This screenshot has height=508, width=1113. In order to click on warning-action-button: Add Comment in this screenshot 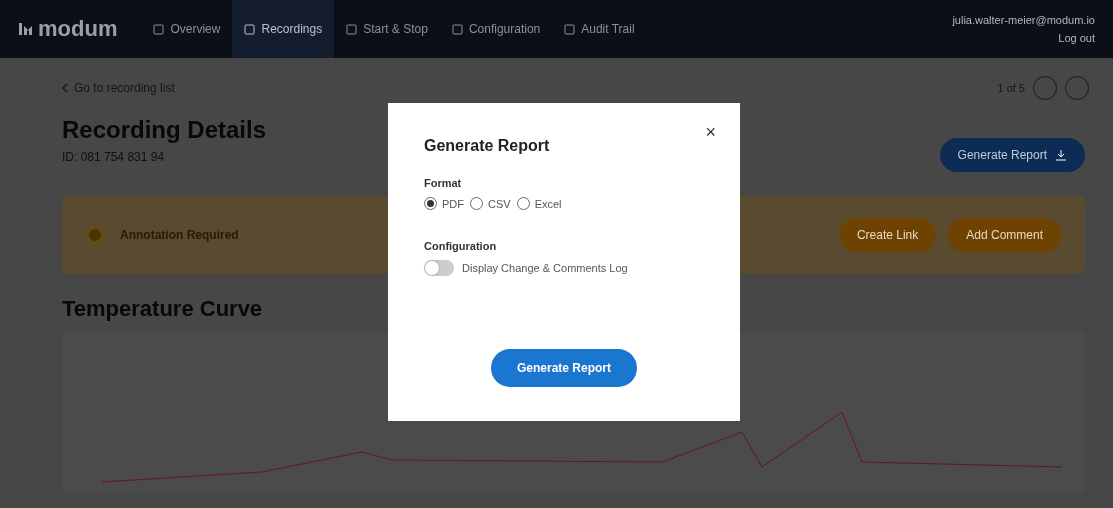, I will do `click(1004, 235)`.